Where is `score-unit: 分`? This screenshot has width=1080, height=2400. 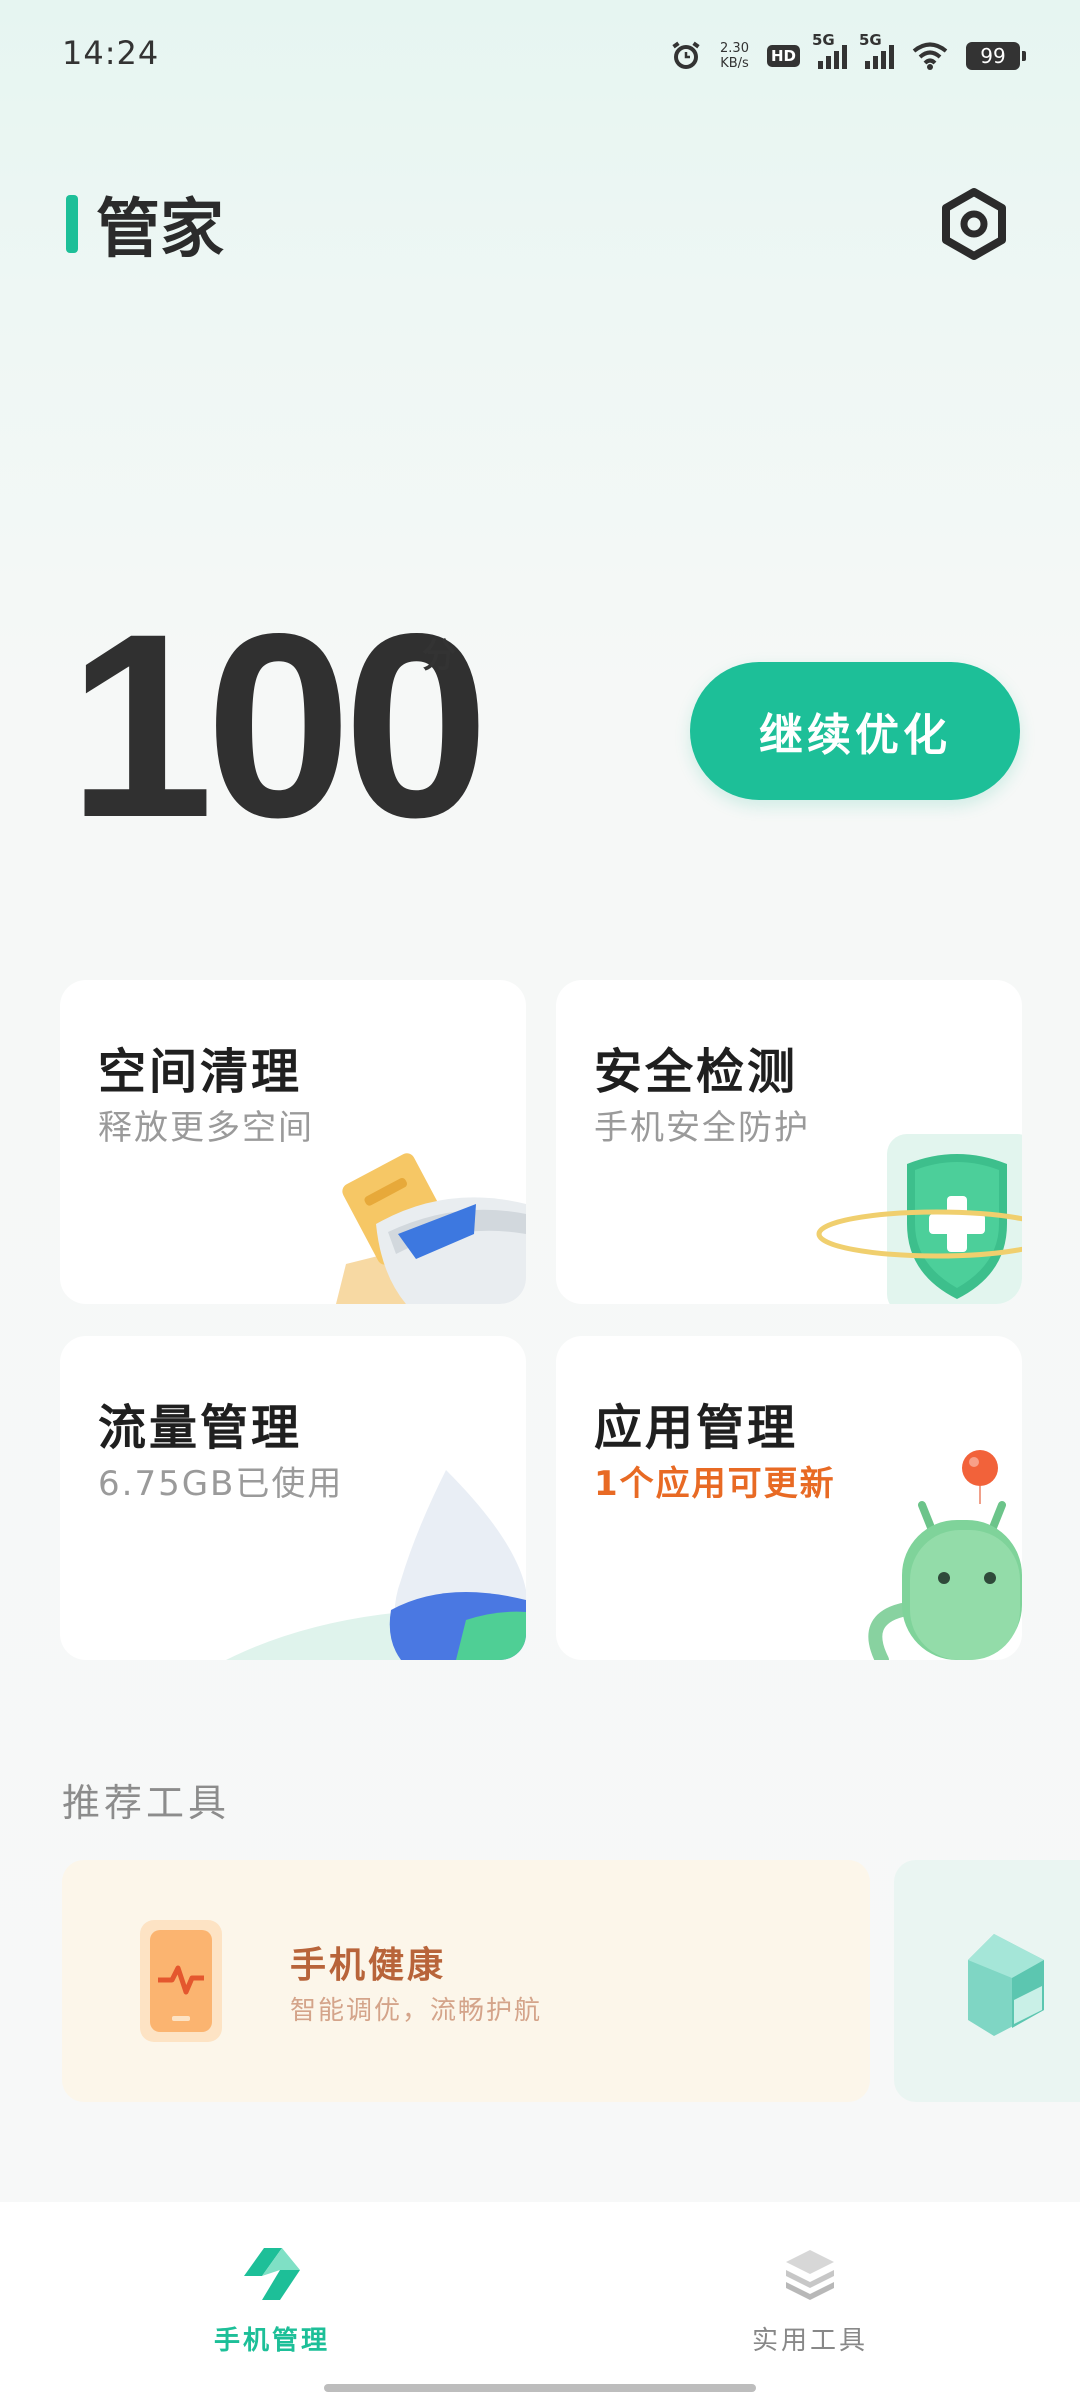 score-unit: 分 is located at coordinates (439, 656).